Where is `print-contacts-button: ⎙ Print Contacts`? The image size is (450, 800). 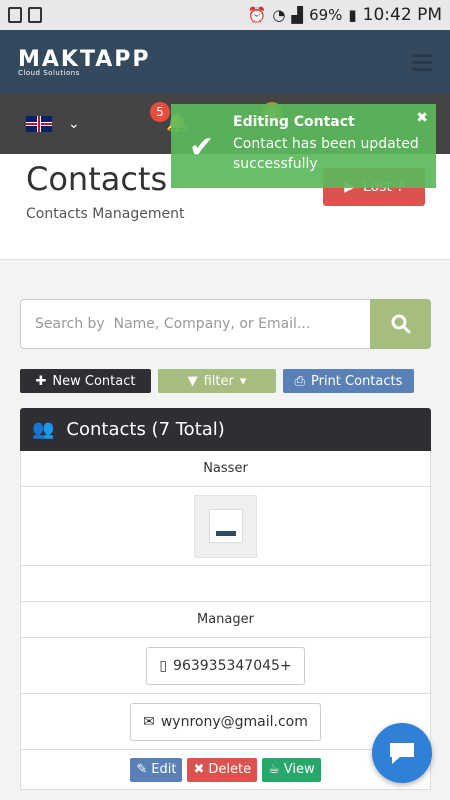 print-contacts-button: ⎙ Print Contacts is located at coordinates (348, 381).